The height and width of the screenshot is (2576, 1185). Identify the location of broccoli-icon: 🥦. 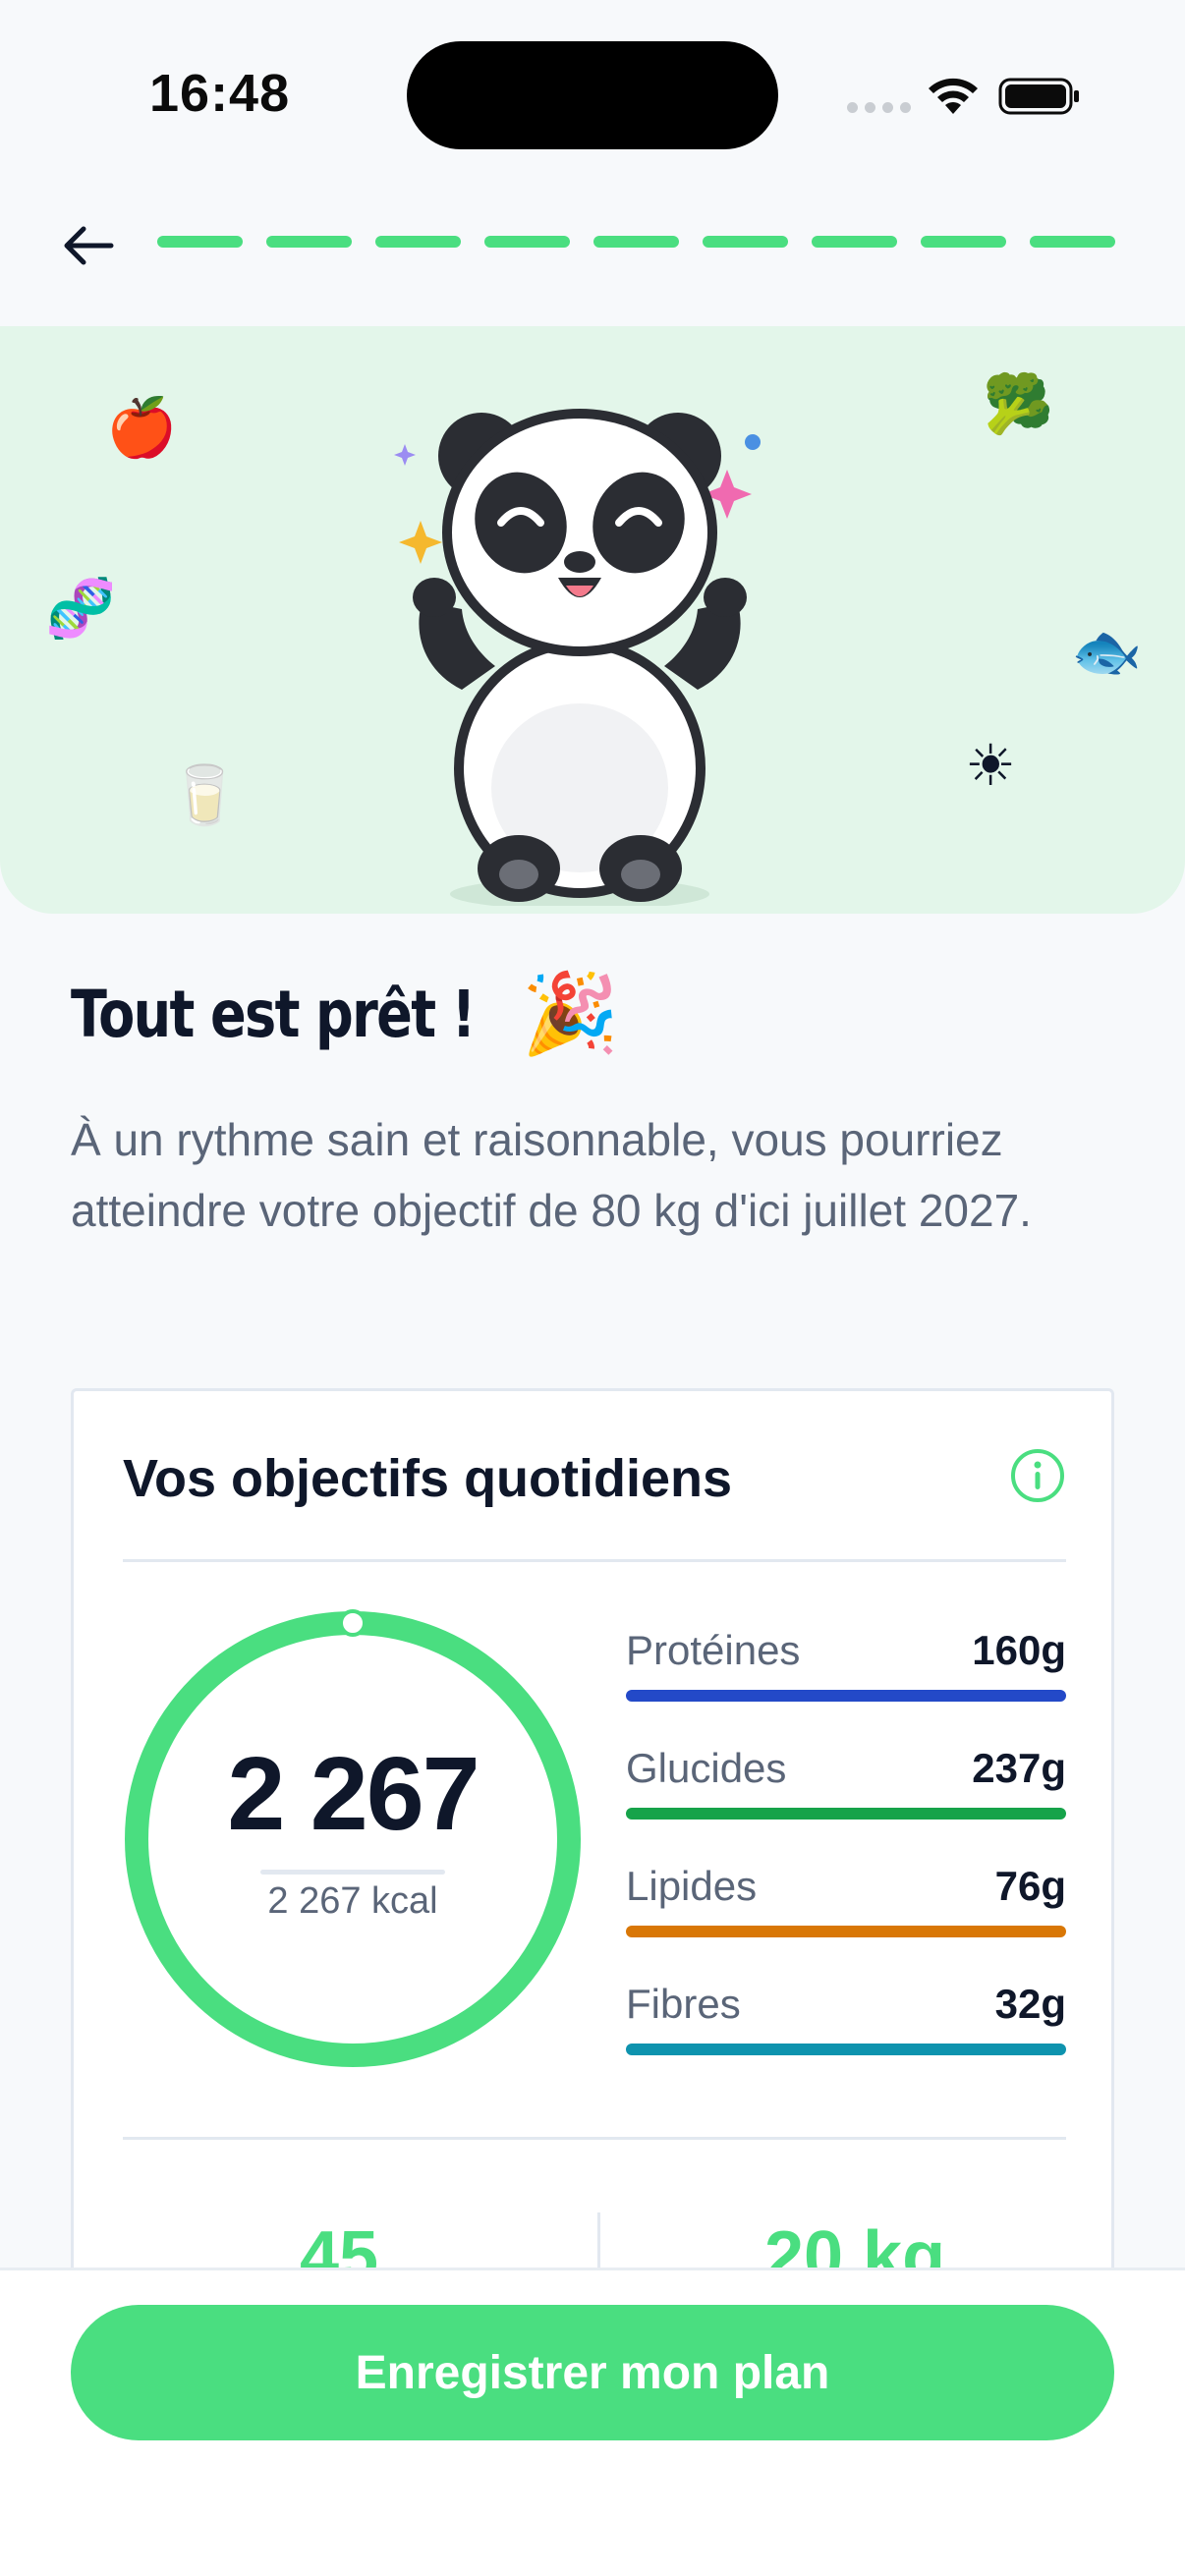
(1018, 403).